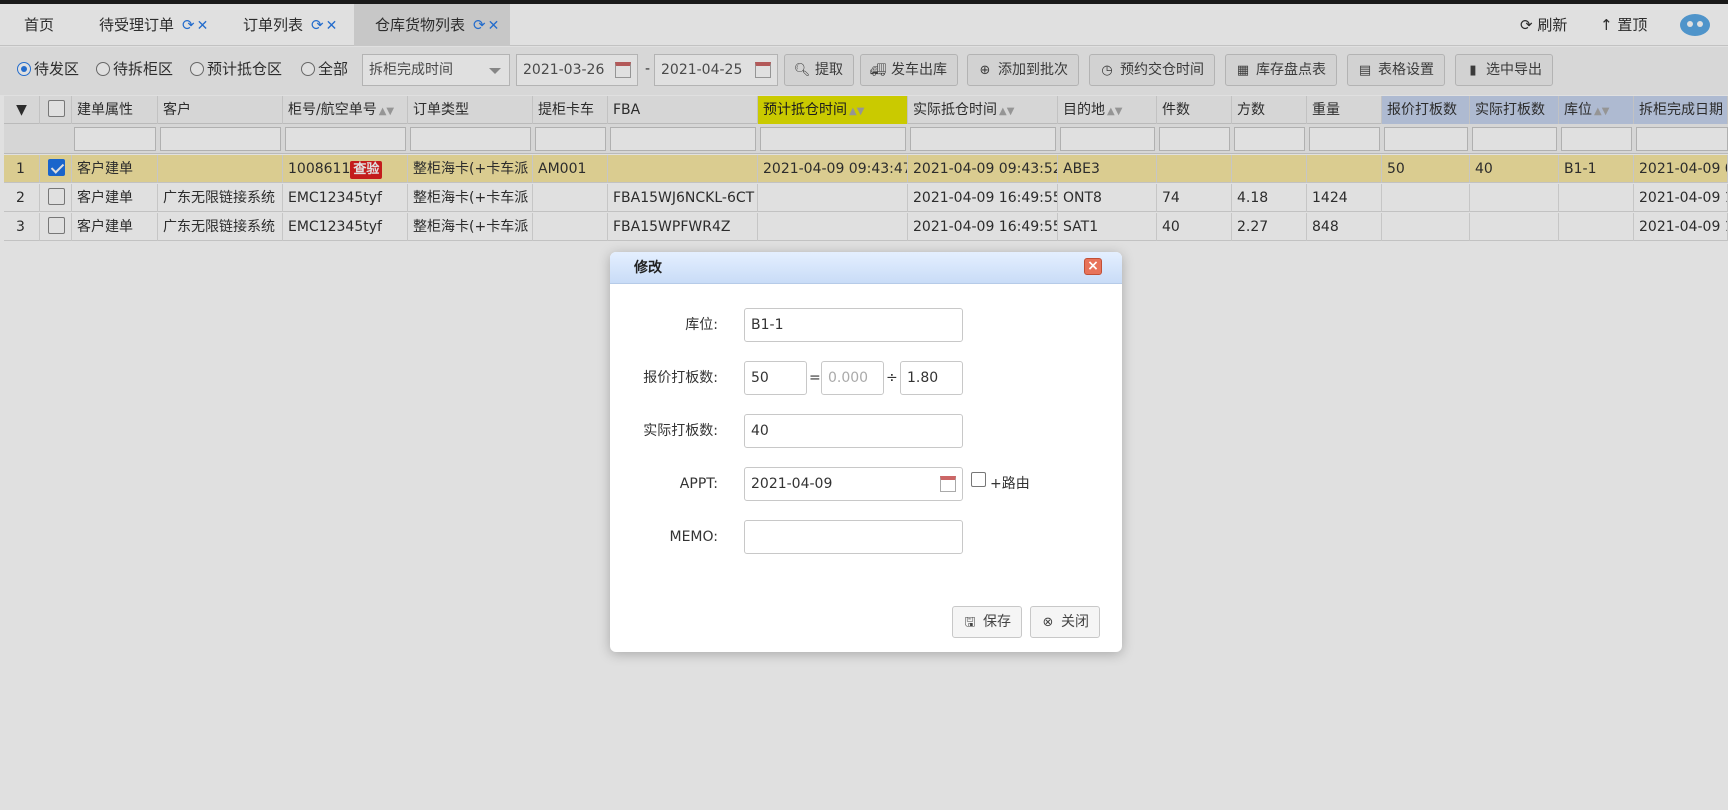  I want to click on button-label: 关闭, so click(1075, 622).